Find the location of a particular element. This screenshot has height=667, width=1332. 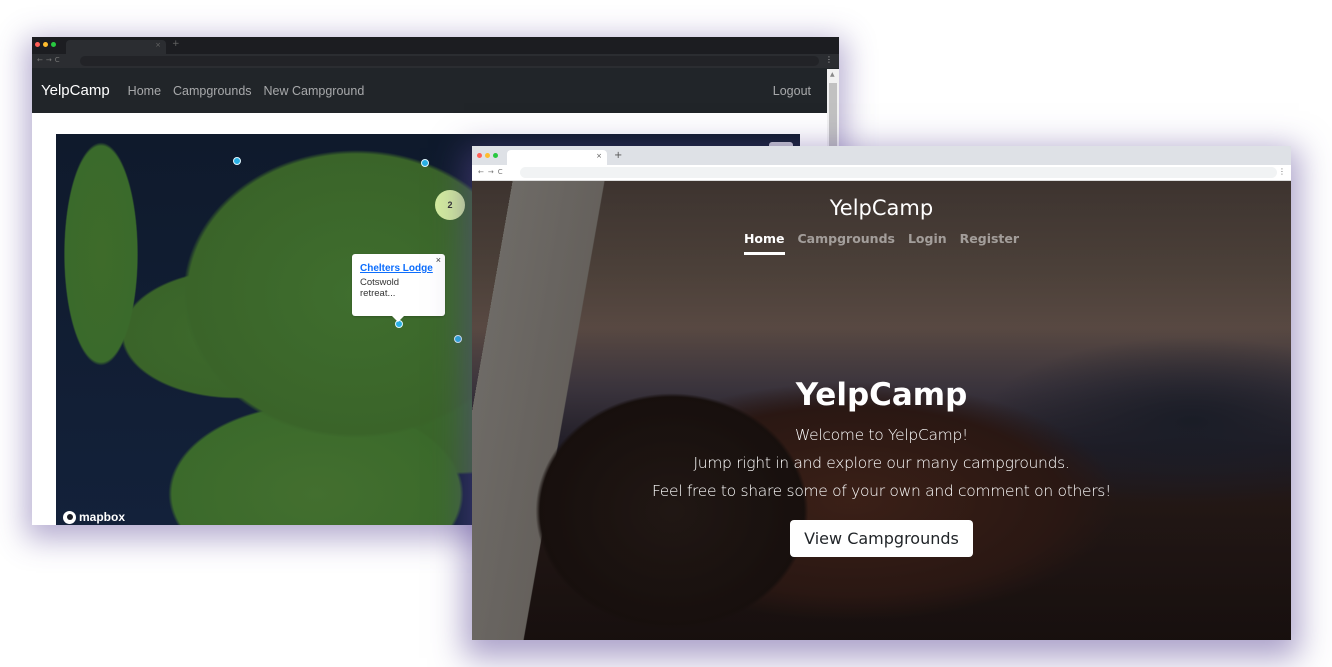

marker-cluster: 2 is located at coordinates (450, 205).